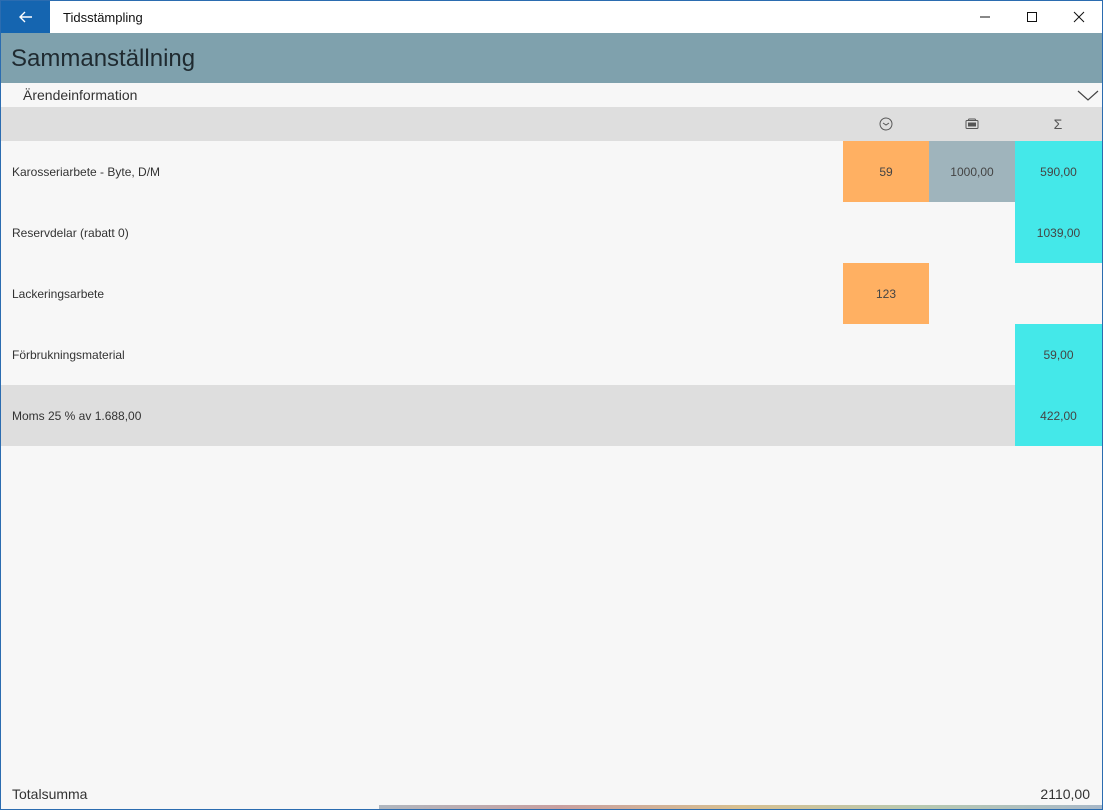 This screenshot has width=1103, height=810. I want to click on minimize-button, so click(985, 17).